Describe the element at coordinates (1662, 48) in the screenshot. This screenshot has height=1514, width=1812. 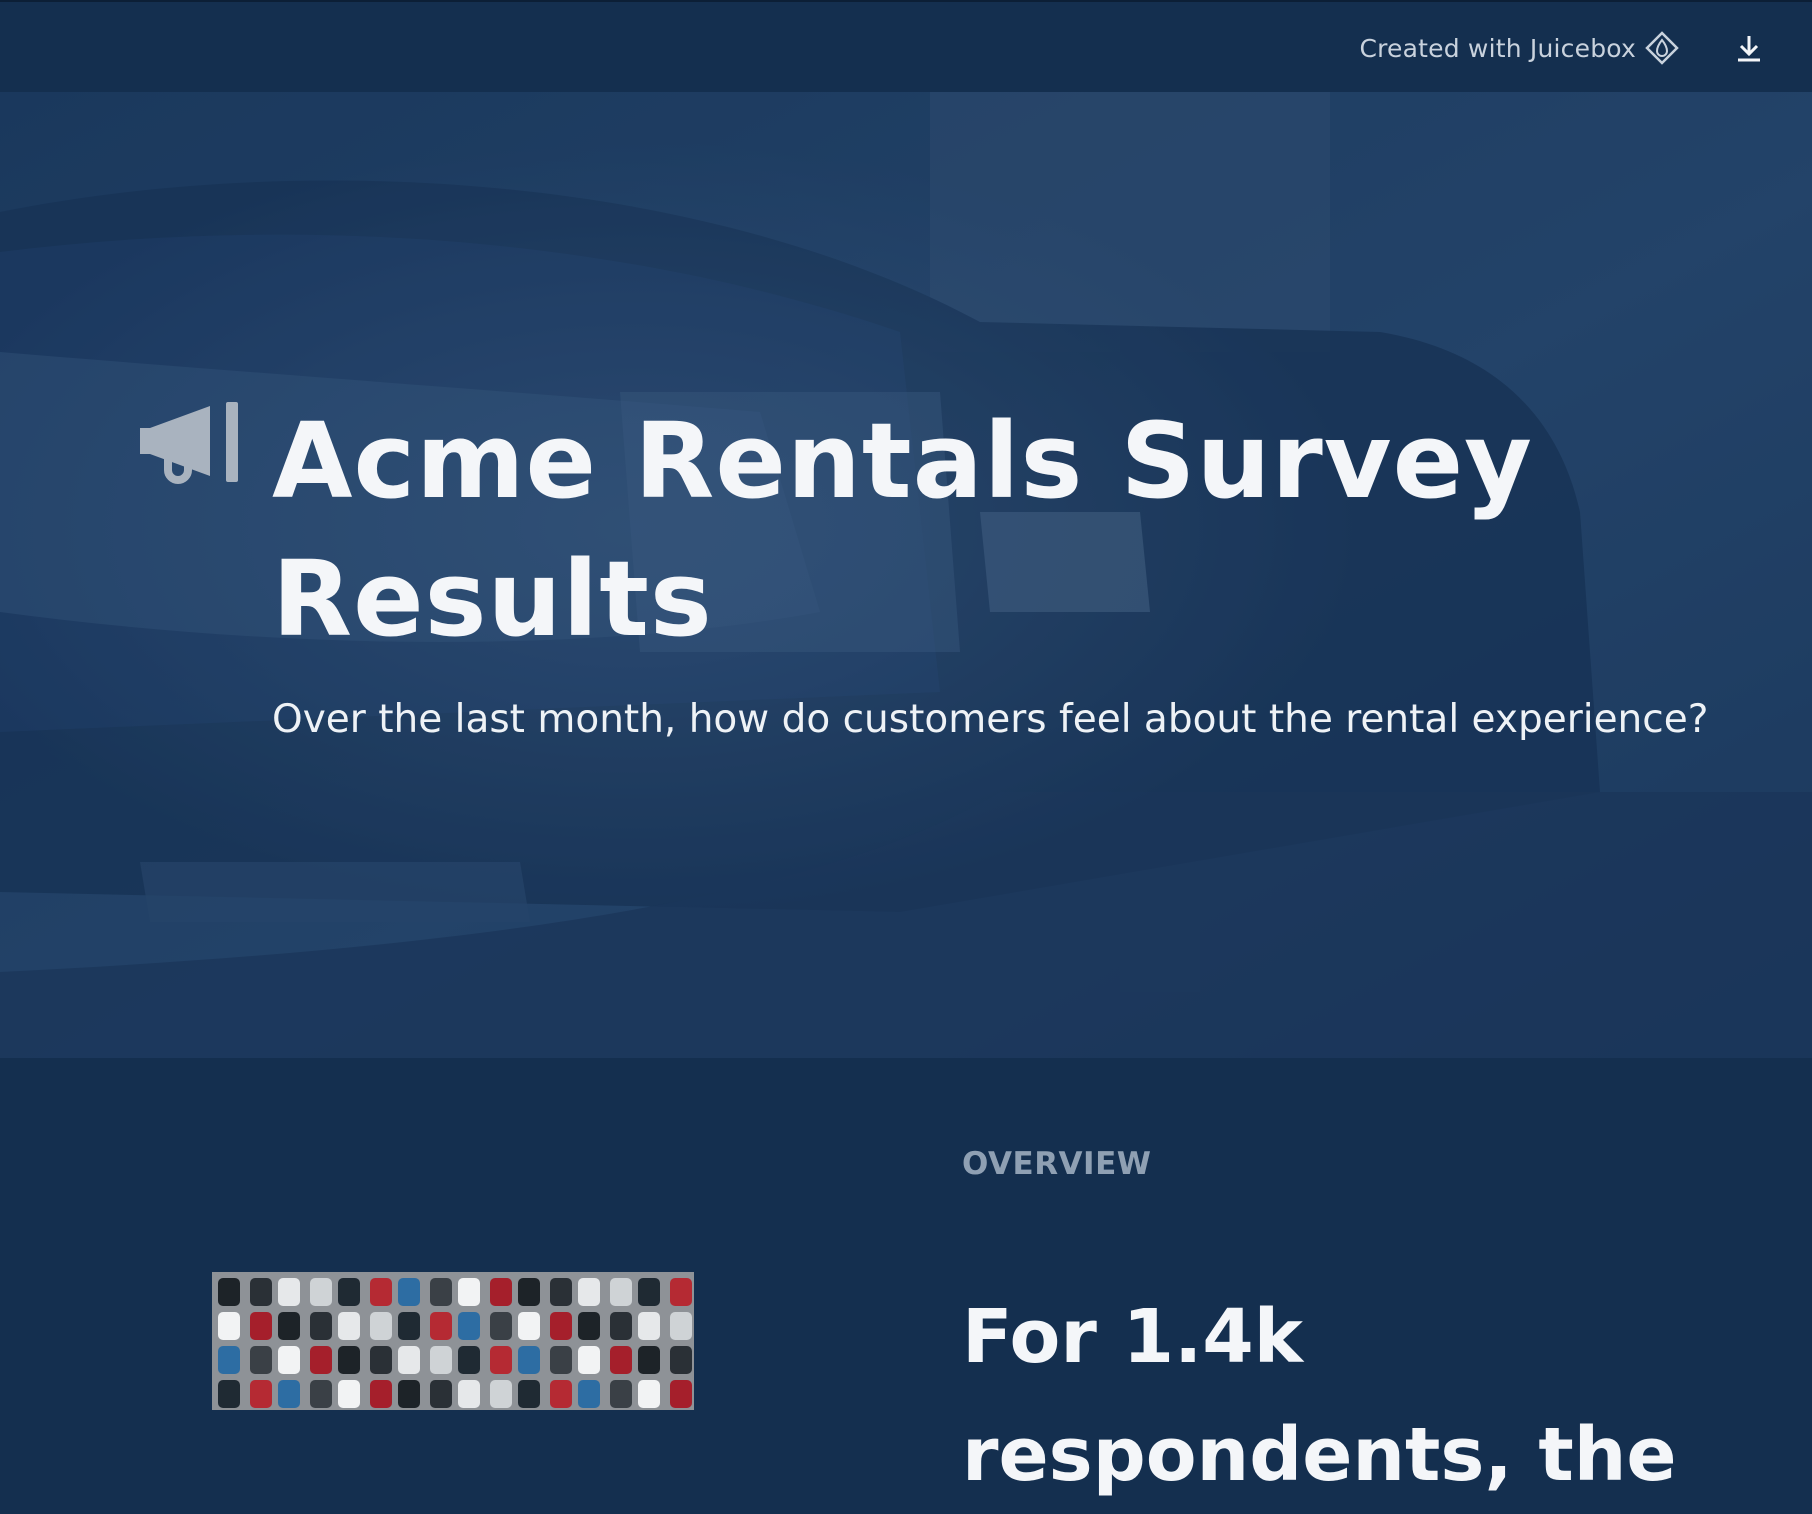
I see `juicebox-diamond-icon` at that location.